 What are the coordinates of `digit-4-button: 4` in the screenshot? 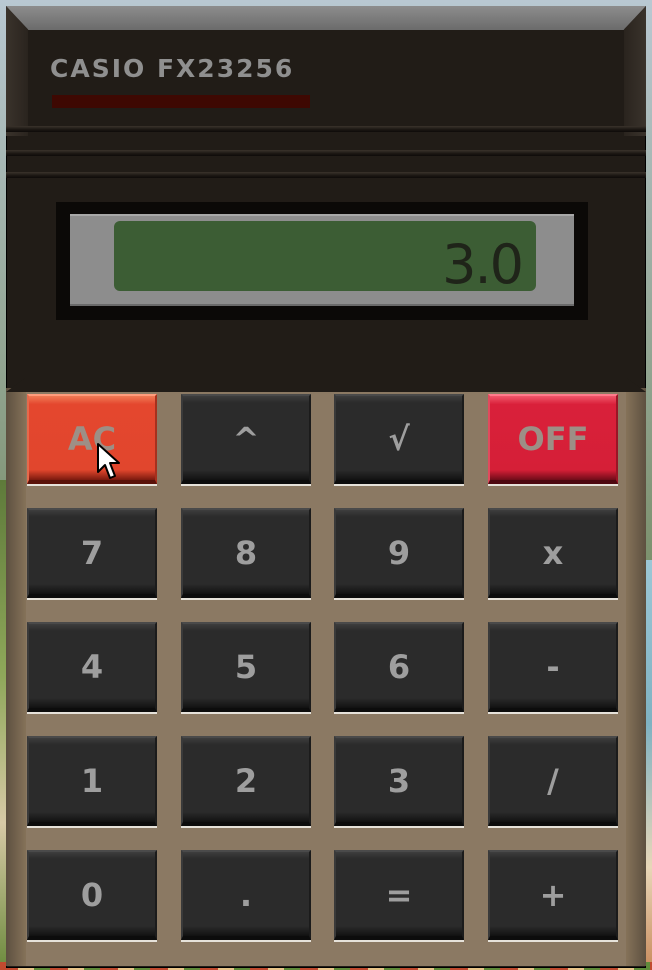 It's located at (92, 667).